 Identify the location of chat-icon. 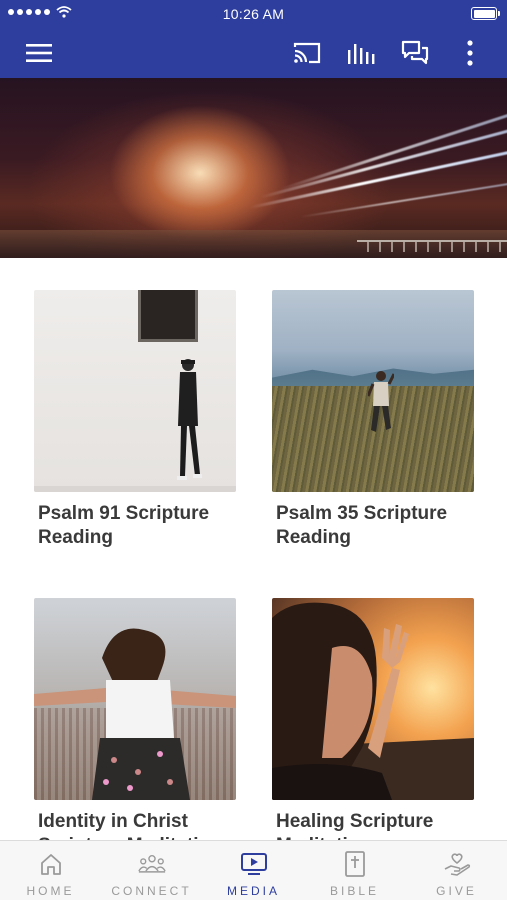
(415, 53).